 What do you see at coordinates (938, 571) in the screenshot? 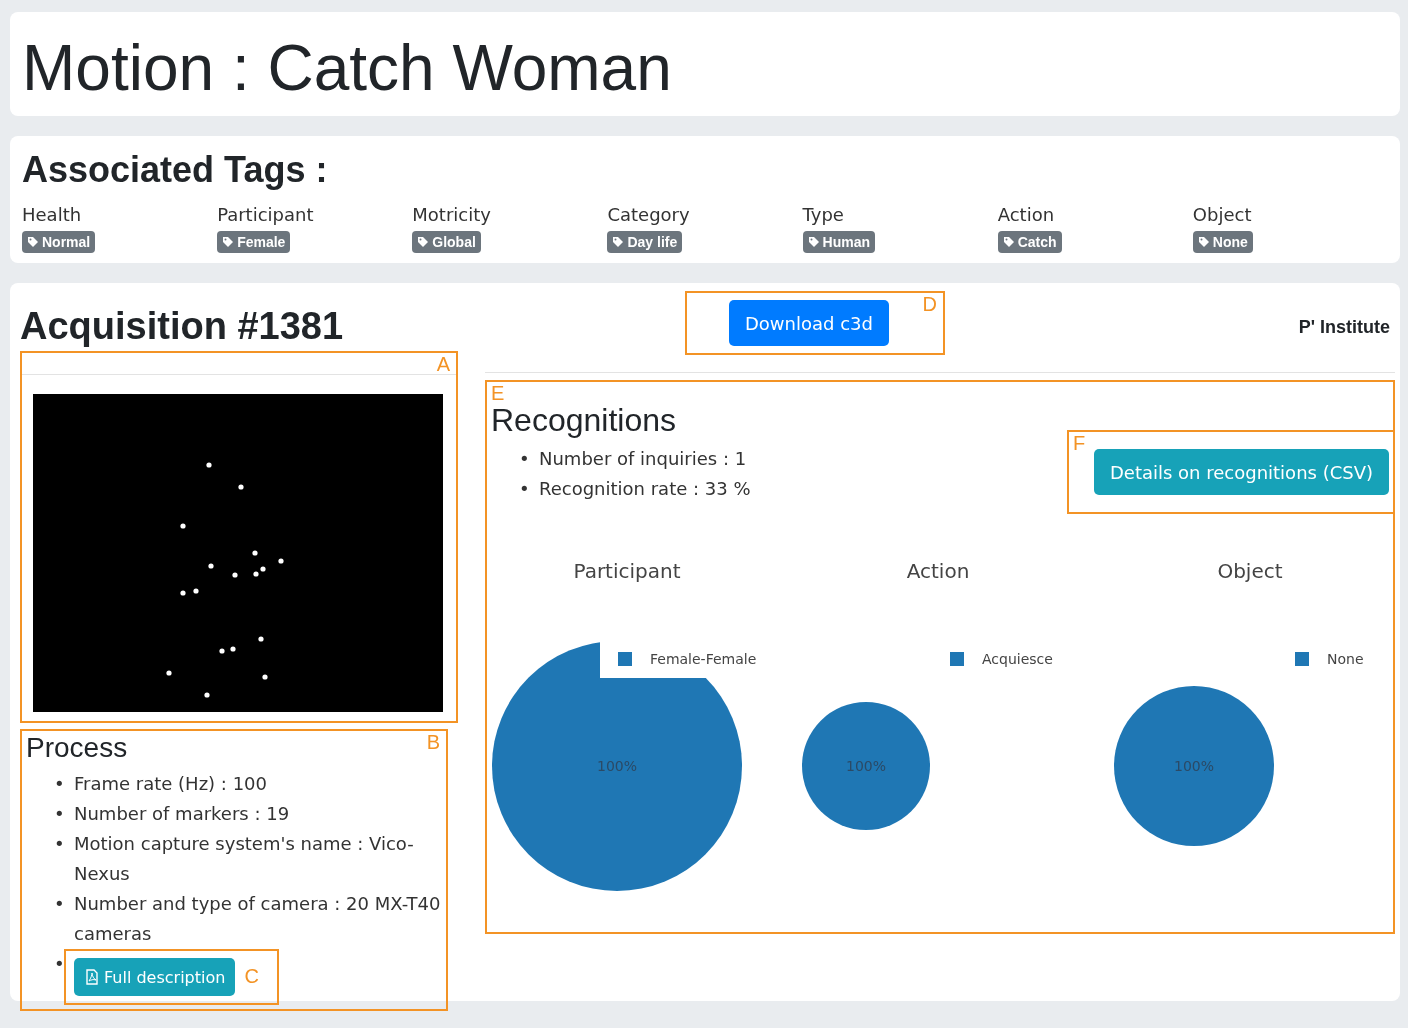
I see `chart-title: Action` at bounding box center [938, 571].